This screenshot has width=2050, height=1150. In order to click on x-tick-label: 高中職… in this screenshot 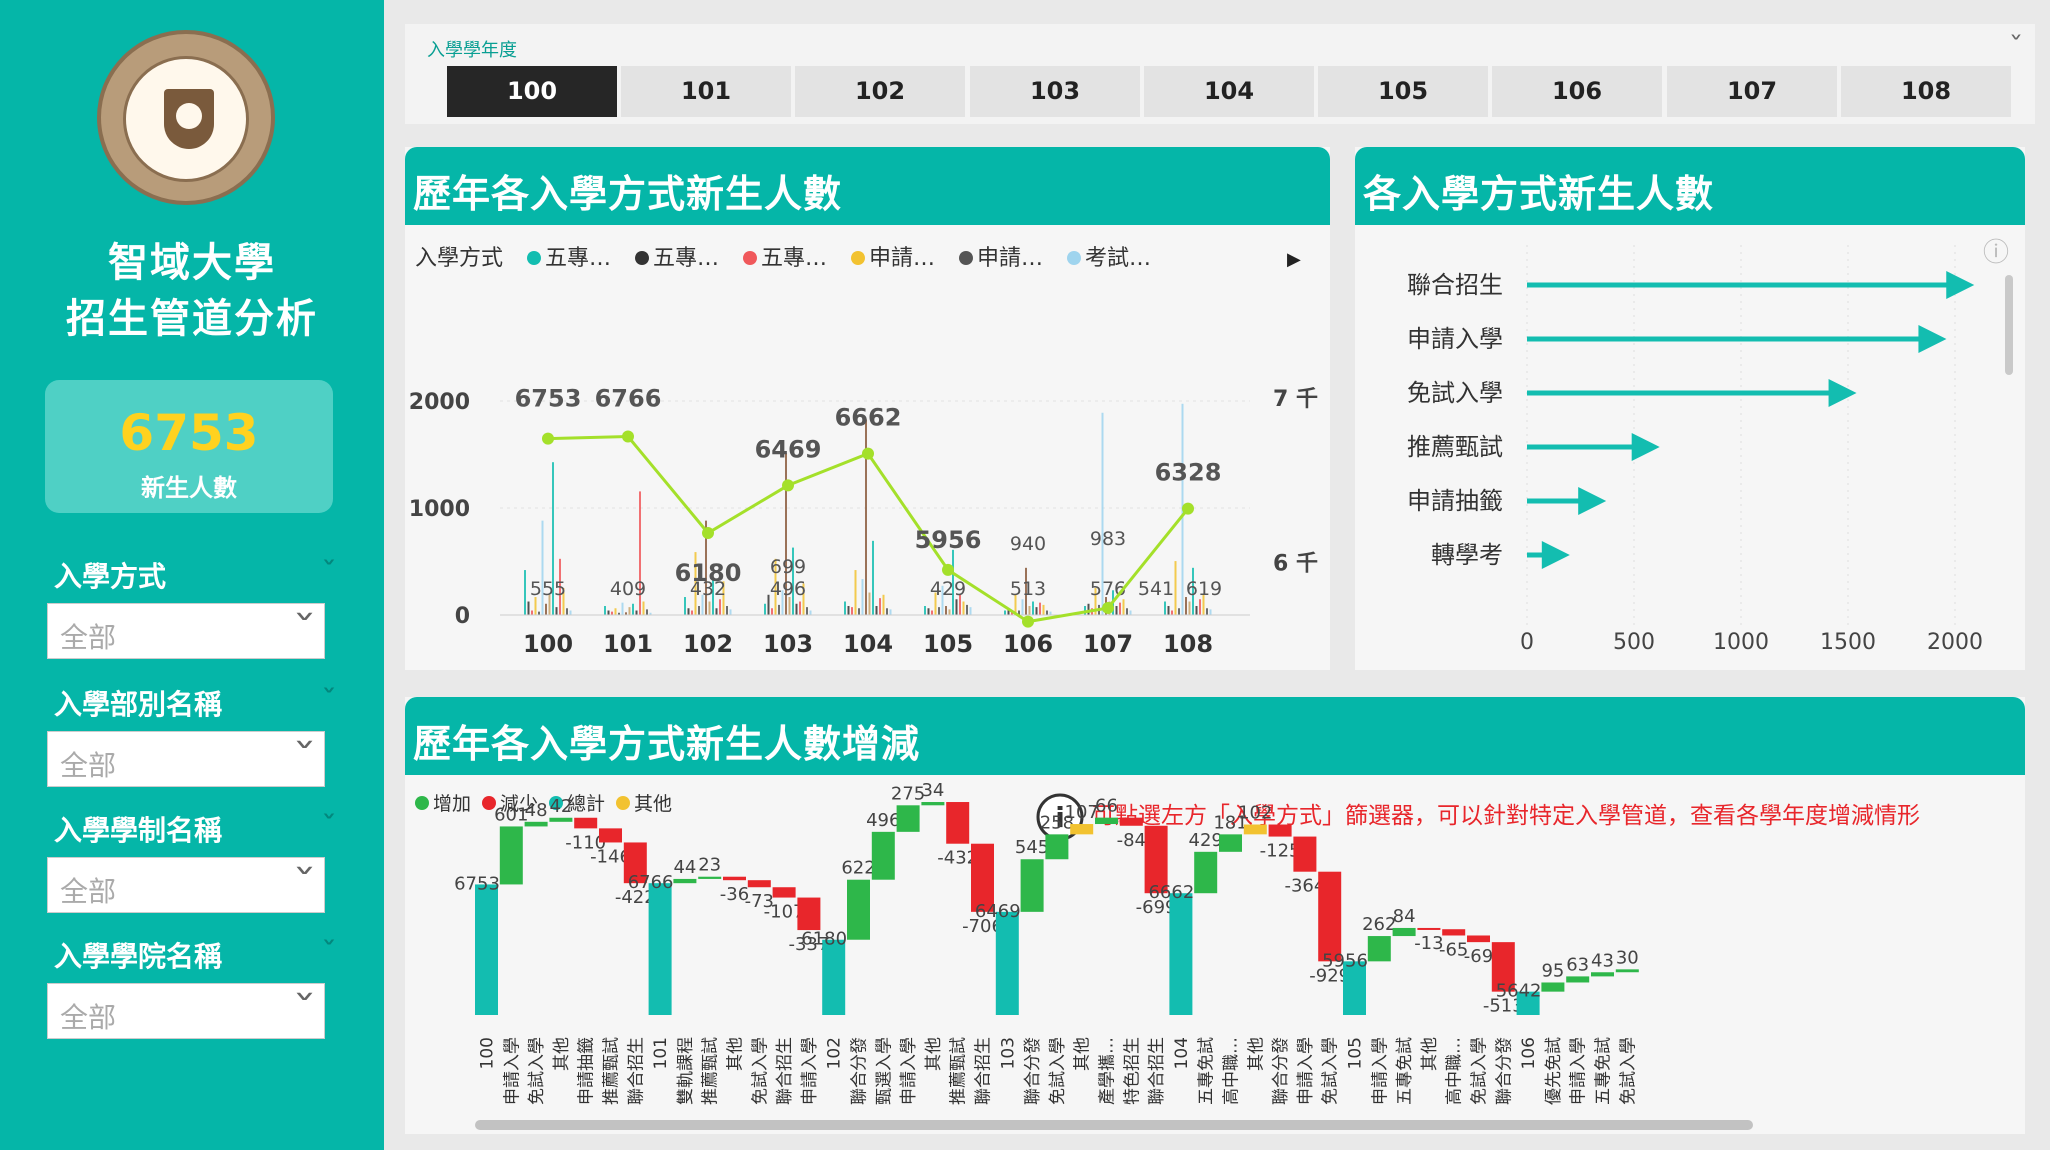, I will do `click(1455, 1071)`.